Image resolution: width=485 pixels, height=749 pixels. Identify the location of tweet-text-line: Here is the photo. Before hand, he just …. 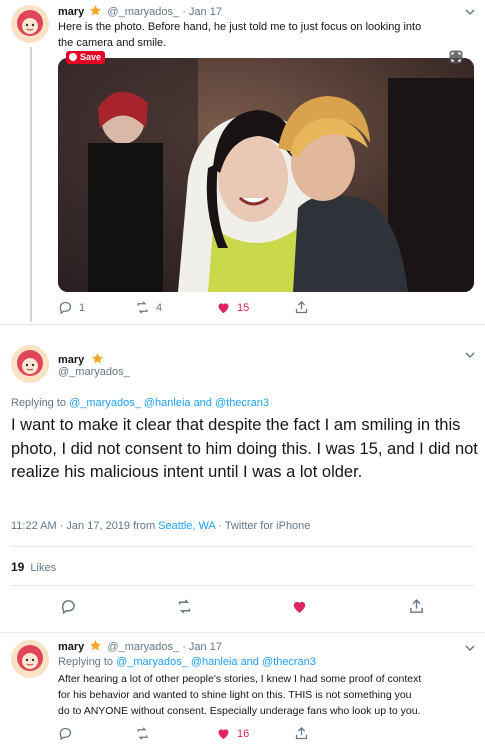
(240, 27).